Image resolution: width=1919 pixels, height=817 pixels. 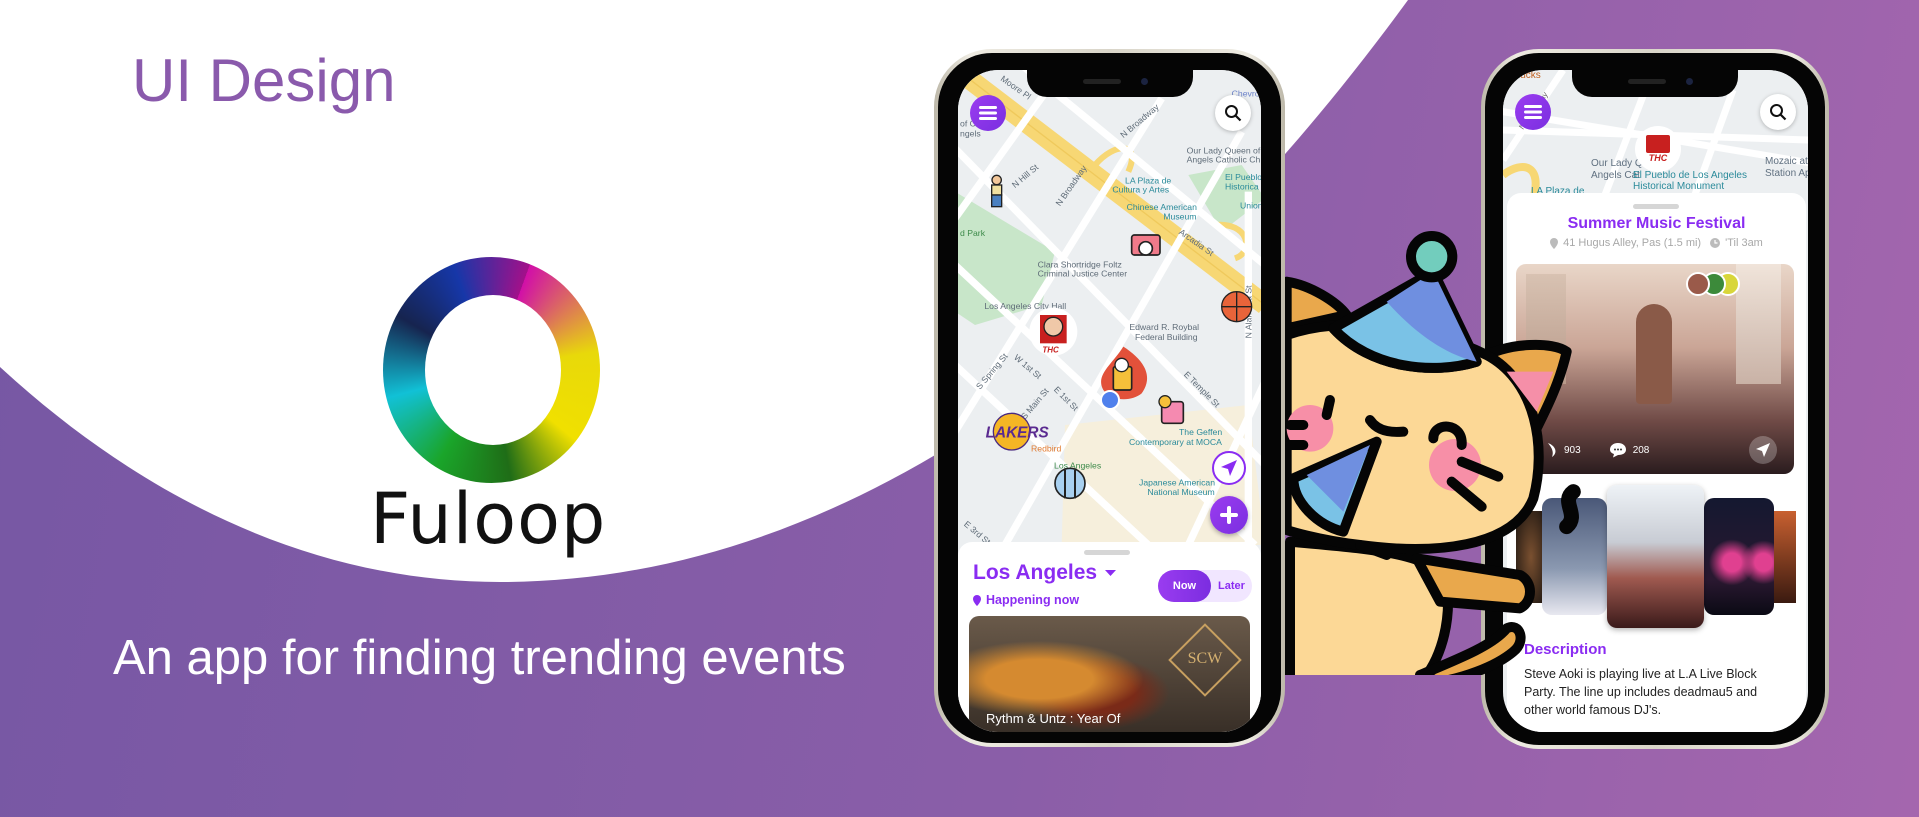 I want to click on map-label: Museum, so click(x=1179, y=216).